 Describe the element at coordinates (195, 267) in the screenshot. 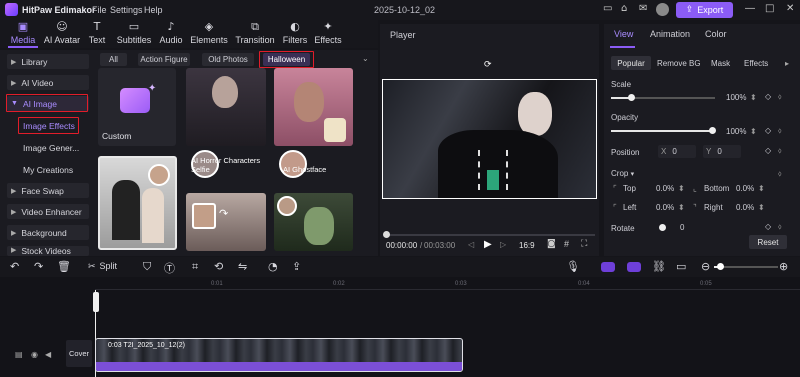

I see `crop-tool-icon: ⌗` at that location.